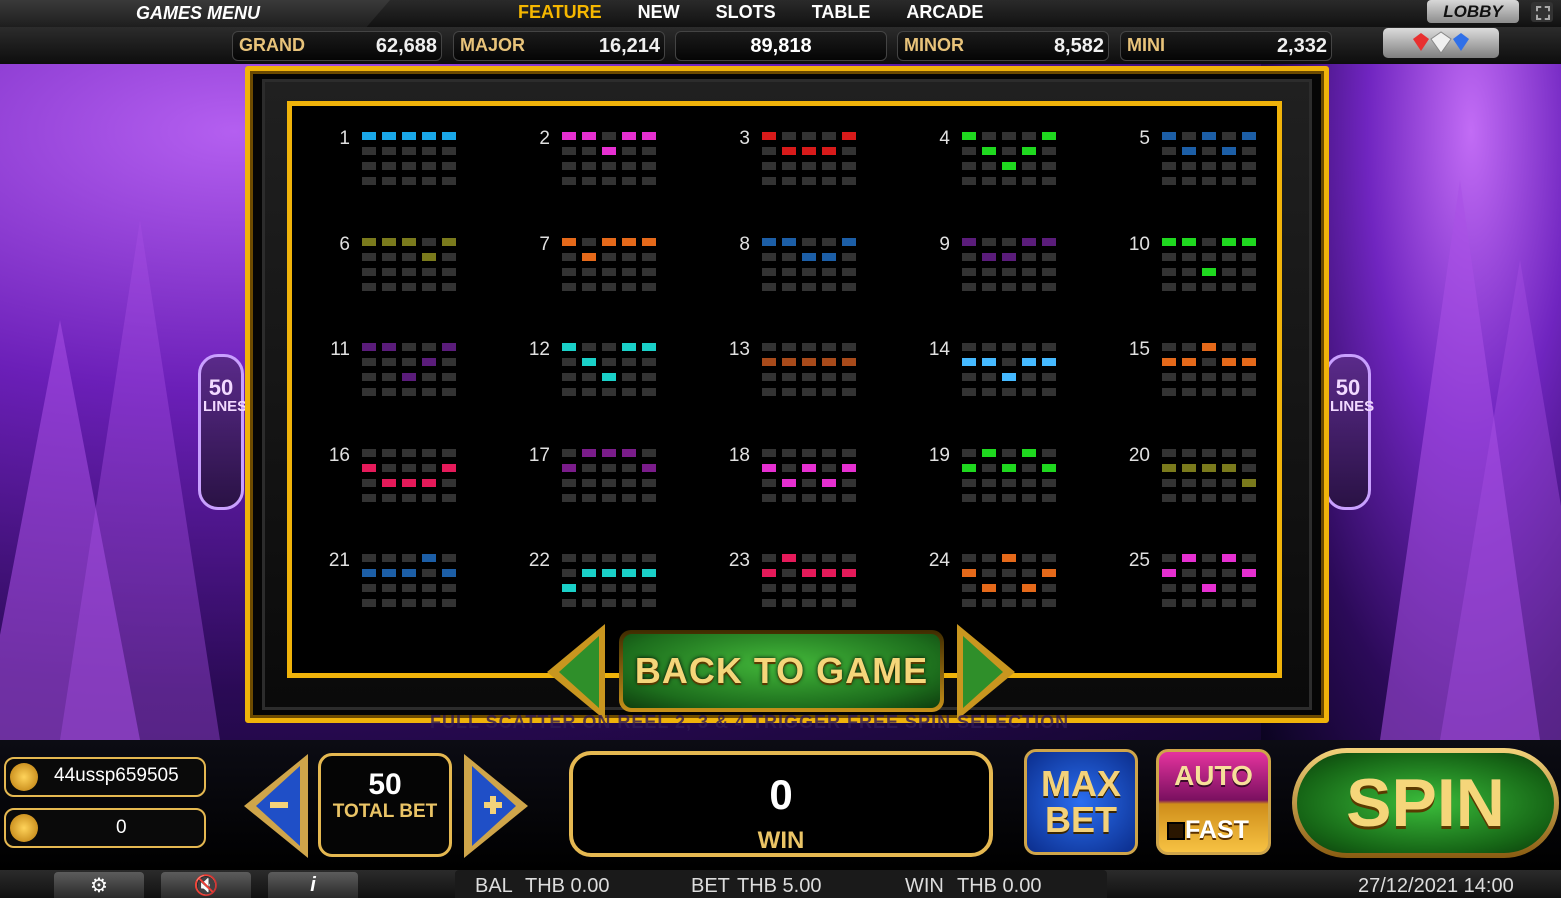 The width and height of the screenshot is (1561, 898). What do you see at coordinates (539, 455) in the screenshot?
I see `payline-number: 17` at bounding box center [539, 455].